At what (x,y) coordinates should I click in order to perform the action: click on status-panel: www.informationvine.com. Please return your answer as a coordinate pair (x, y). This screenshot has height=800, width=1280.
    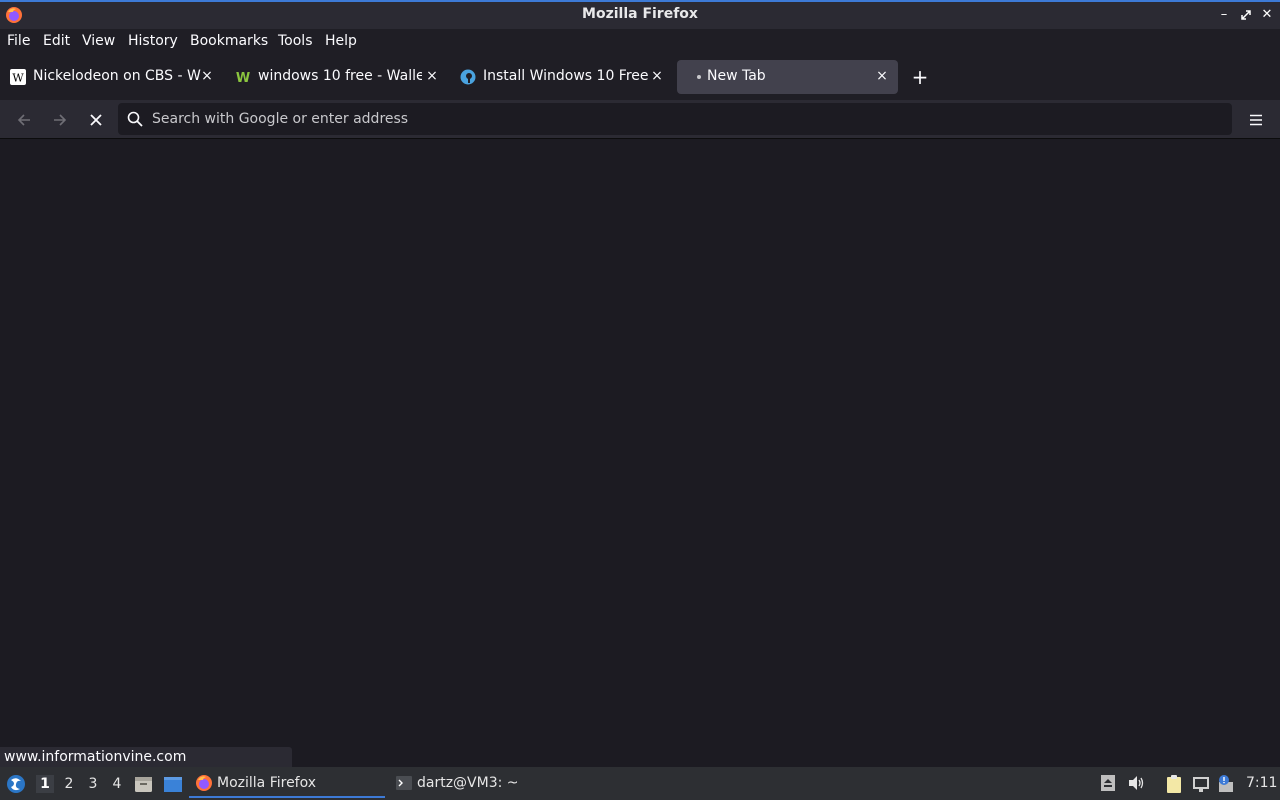
    Looking at the image, I should click on (146, 757).